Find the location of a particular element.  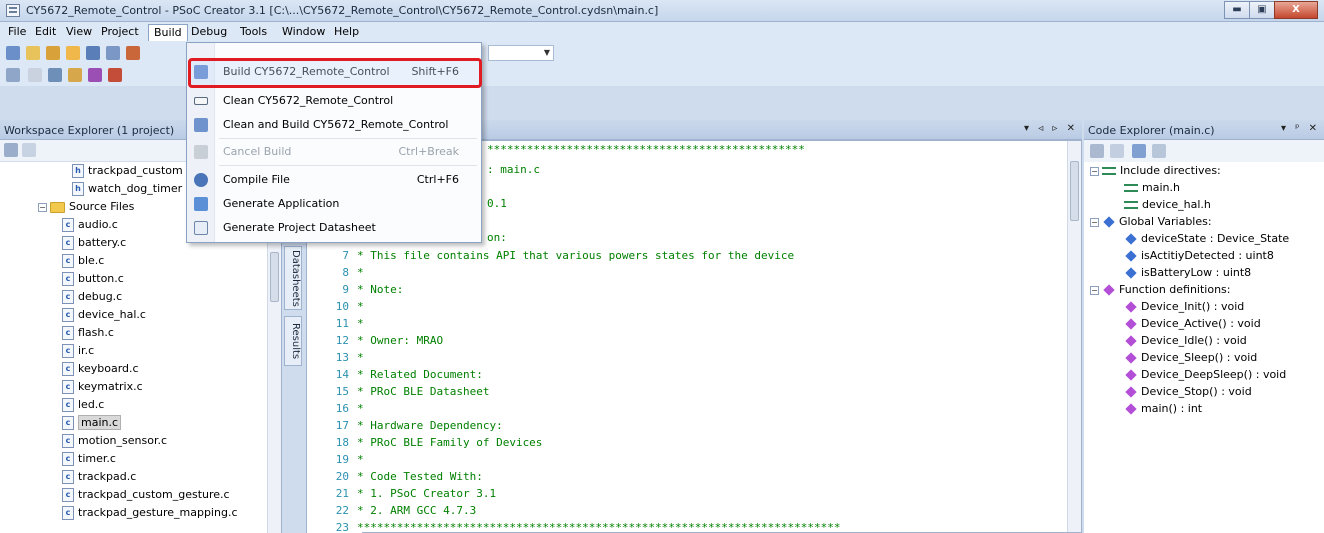

group-function-definitions: − Function definitions: is located at coordinates (1160, 291).